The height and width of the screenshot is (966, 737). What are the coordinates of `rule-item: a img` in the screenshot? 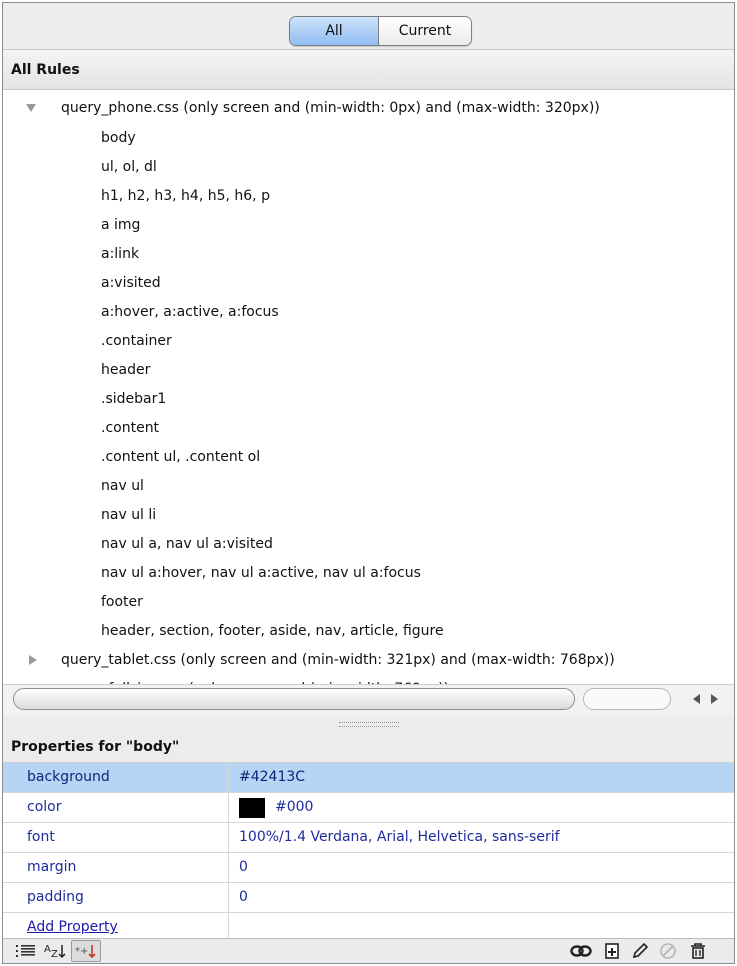 It's located at (368, 225).